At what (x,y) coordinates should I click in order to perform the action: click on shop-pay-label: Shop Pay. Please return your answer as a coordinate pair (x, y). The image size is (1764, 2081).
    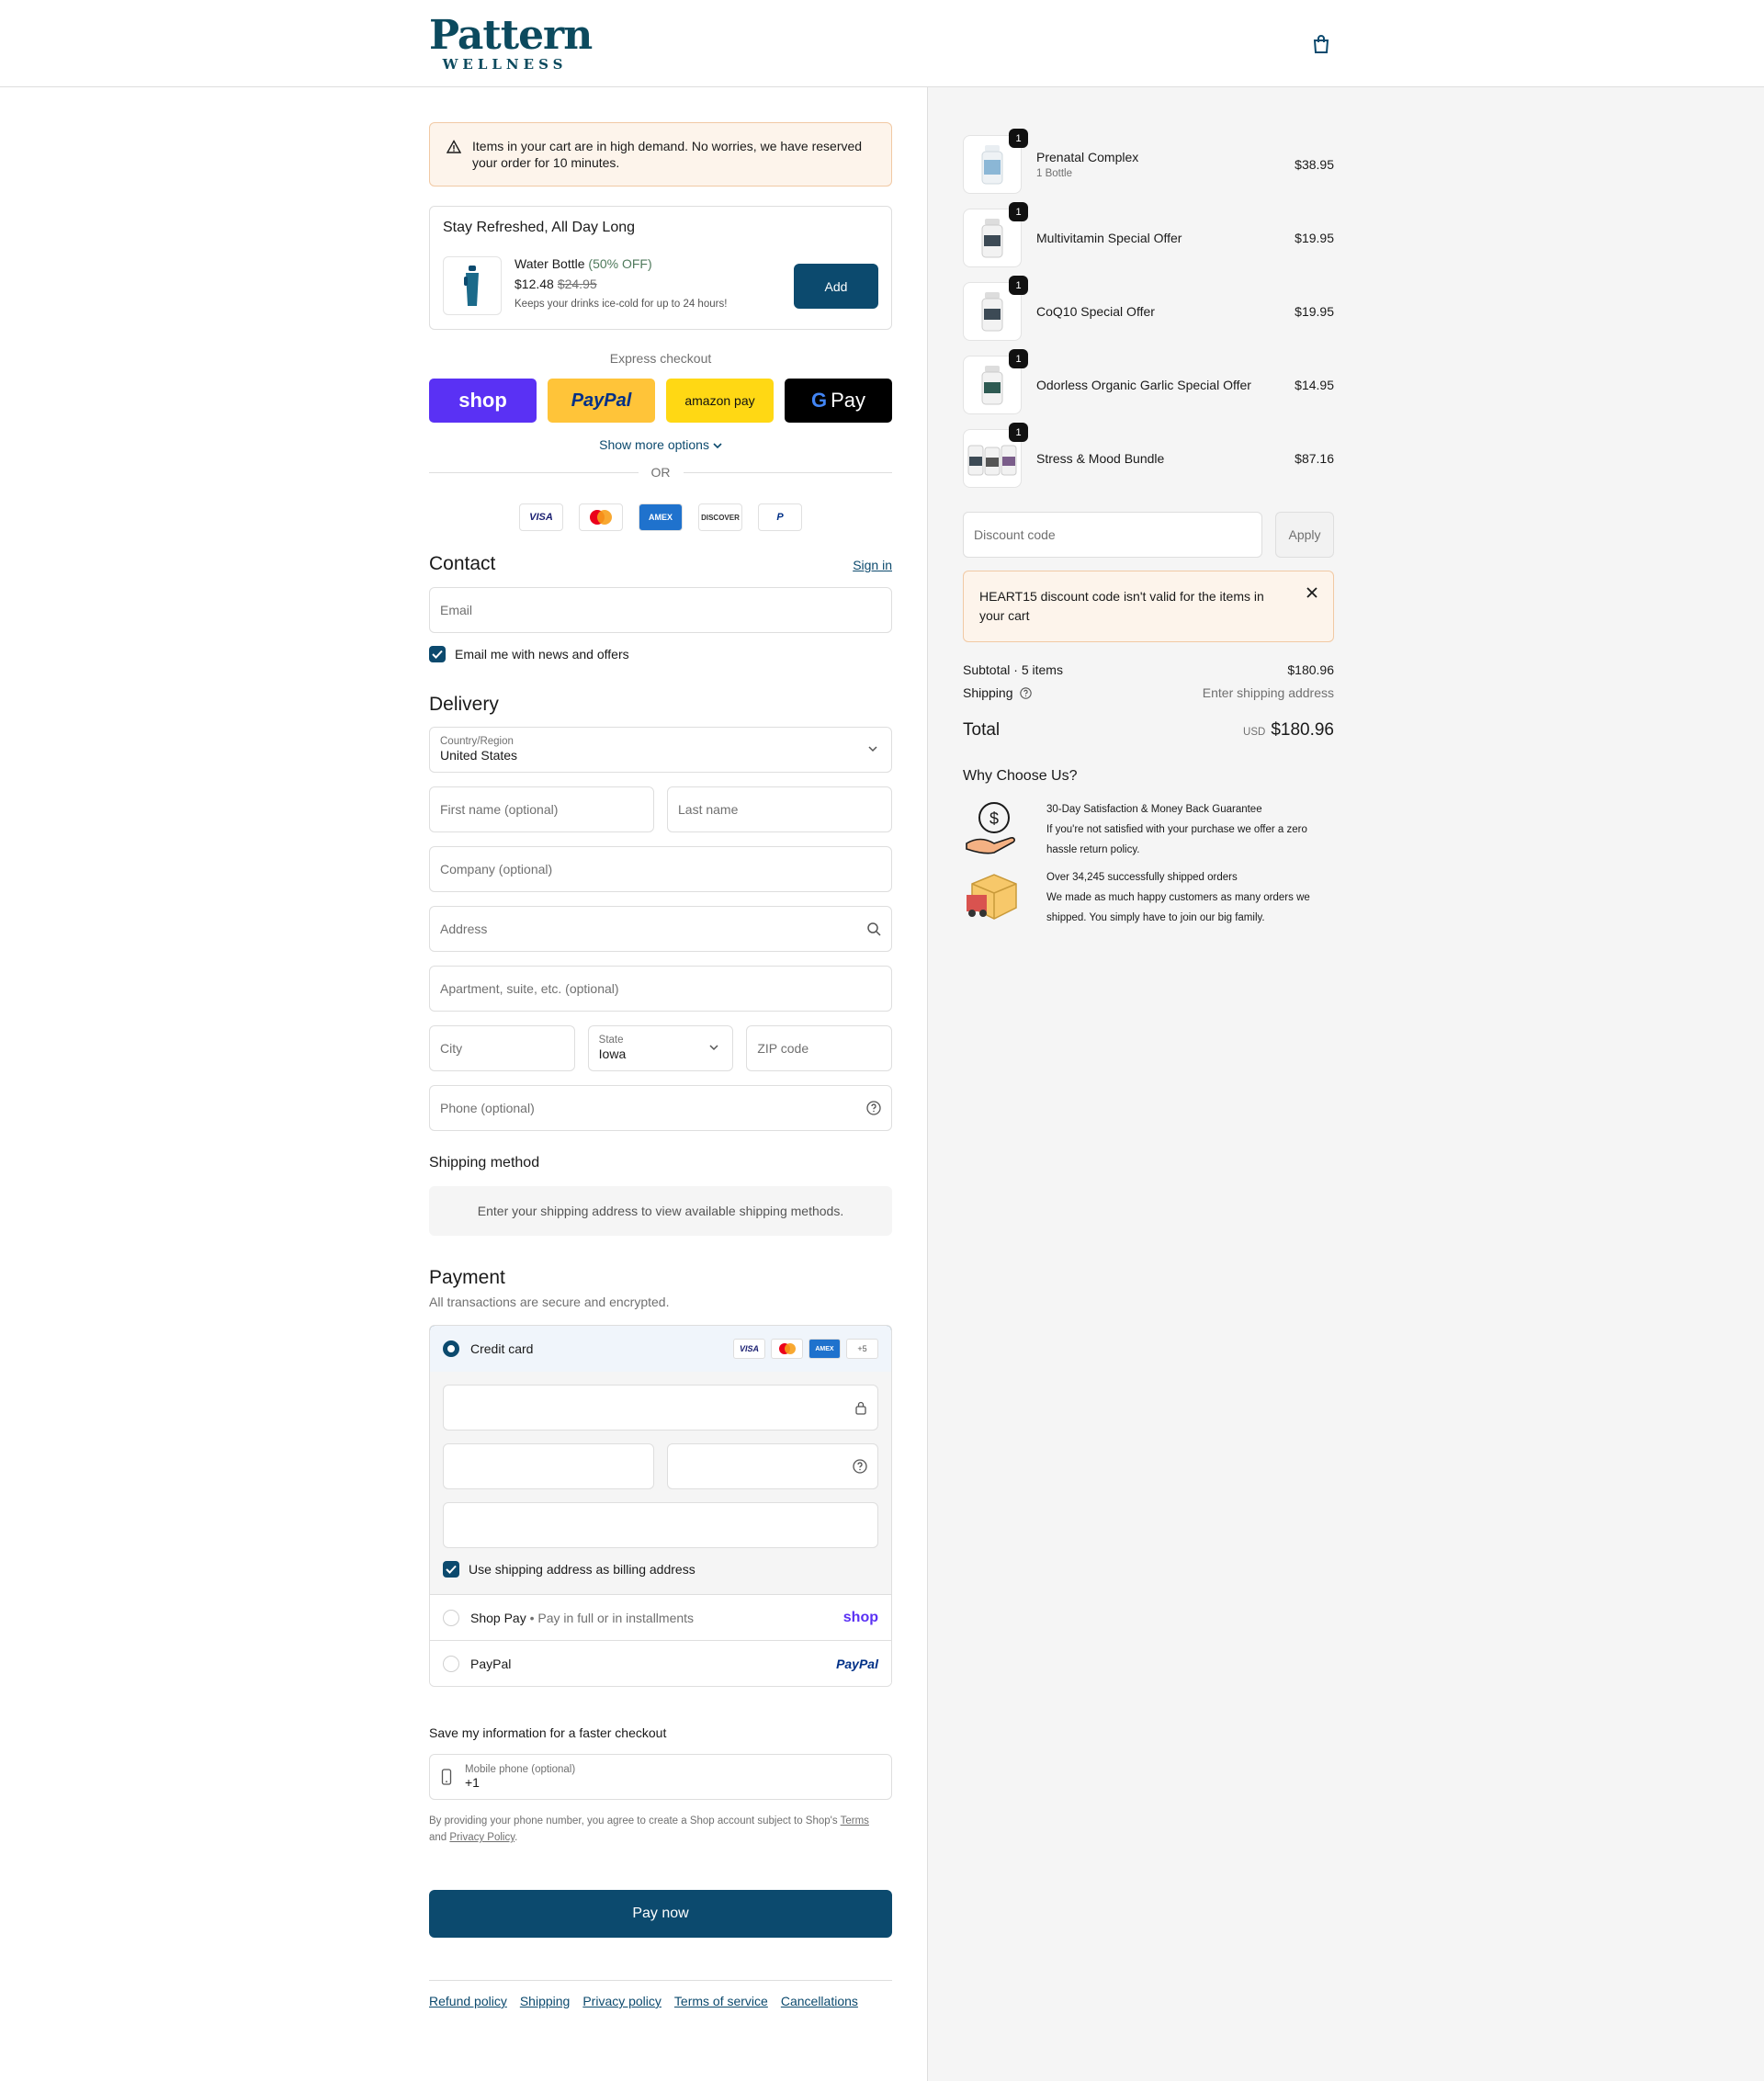
    Looking at the image, I should click on (498, 1617).